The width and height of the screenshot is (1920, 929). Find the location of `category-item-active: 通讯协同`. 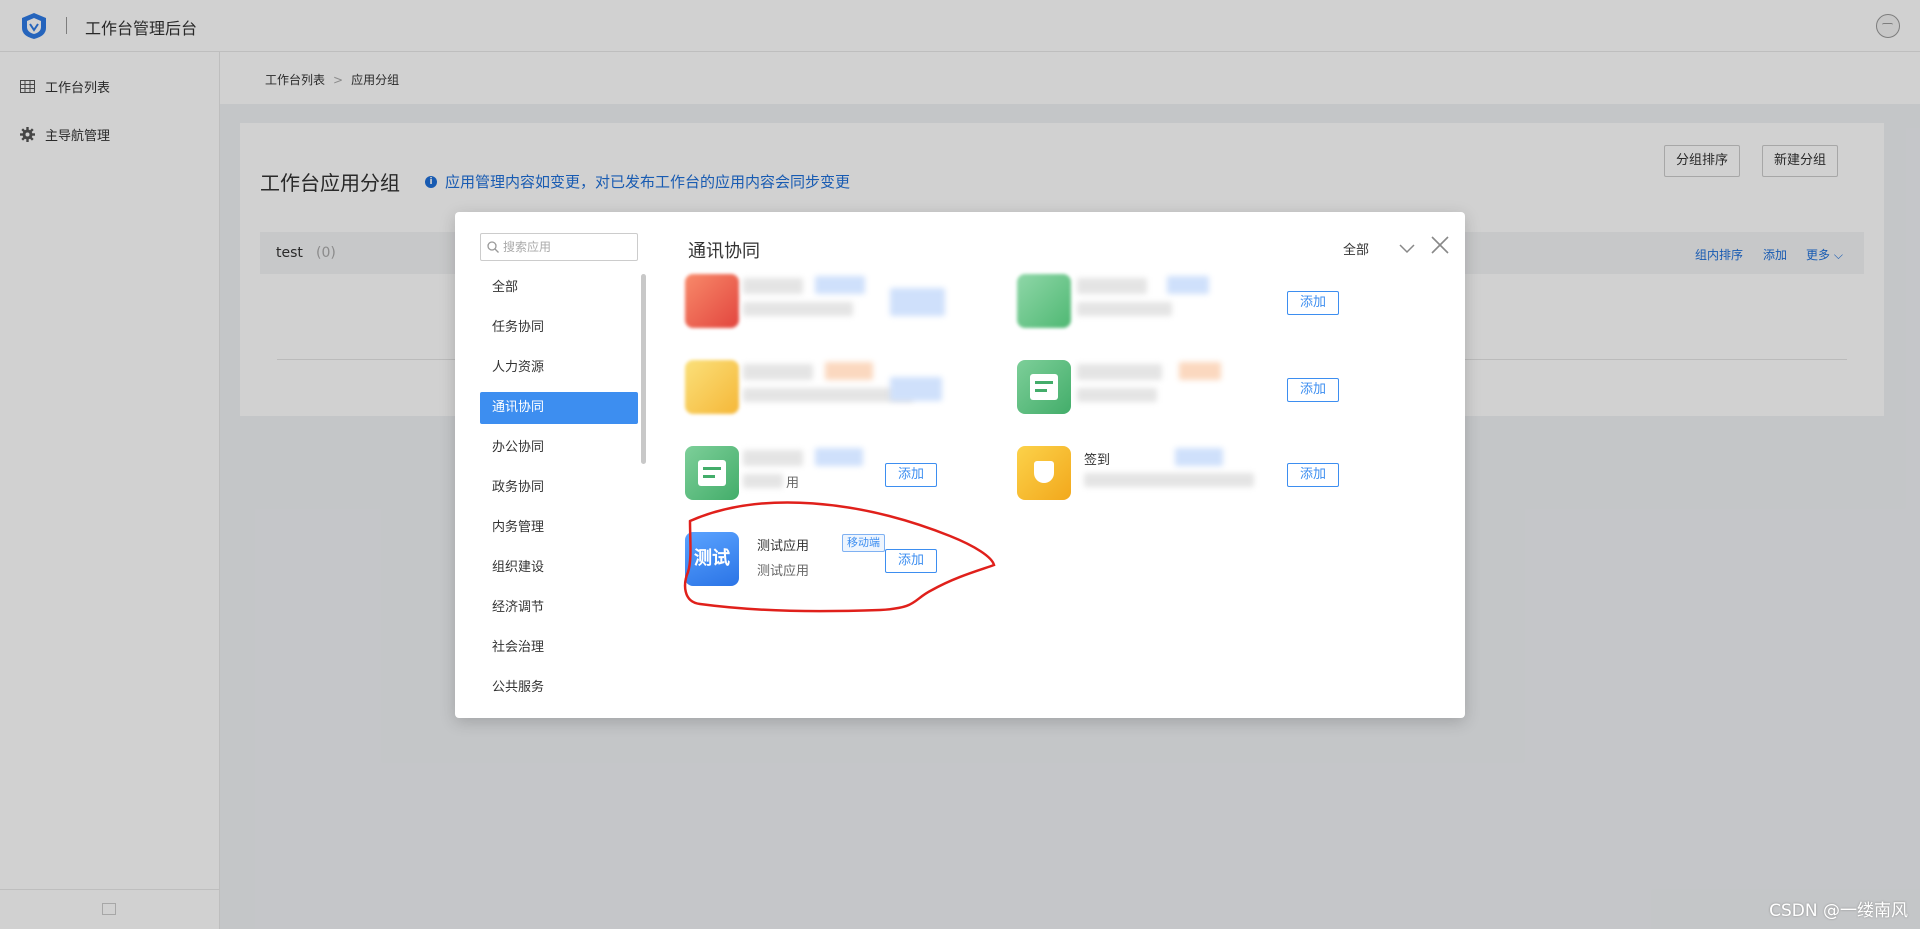

category-item-active: 通讯协同 is located at coordinates (559, 408).